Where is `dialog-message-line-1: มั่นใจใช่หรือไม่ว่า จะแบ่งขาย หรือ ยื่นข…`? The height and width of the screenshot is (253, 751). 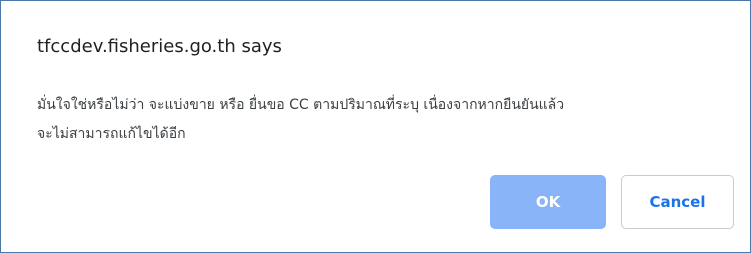
dialog-message-line-1: มั่นใจใช่หรือไม่ว่า จะแบ่งขาย หรือ ยื่นข… is located at coordinates (301, 105).